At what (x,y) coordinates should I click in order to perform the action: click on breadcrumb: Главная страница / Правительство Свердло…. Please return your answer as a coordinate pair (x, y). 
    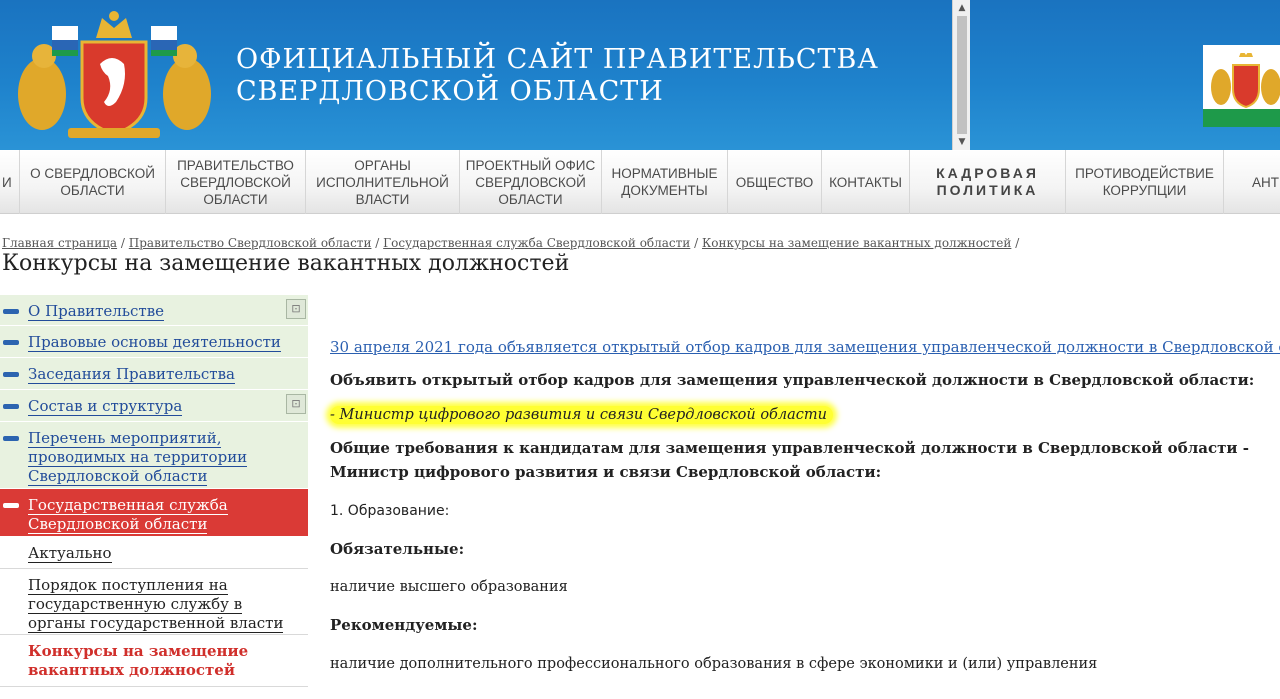
    Looking at the image, I should click on (510, 243).